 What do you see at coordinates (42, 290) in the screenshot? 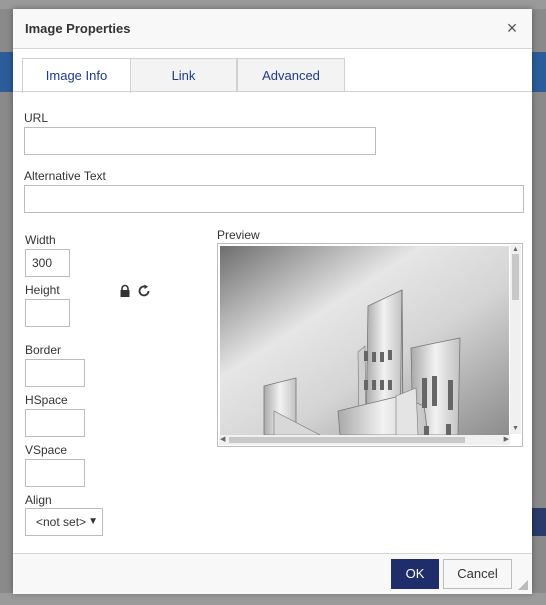
I see `height-label: Height` at bounding box center [42, 290].